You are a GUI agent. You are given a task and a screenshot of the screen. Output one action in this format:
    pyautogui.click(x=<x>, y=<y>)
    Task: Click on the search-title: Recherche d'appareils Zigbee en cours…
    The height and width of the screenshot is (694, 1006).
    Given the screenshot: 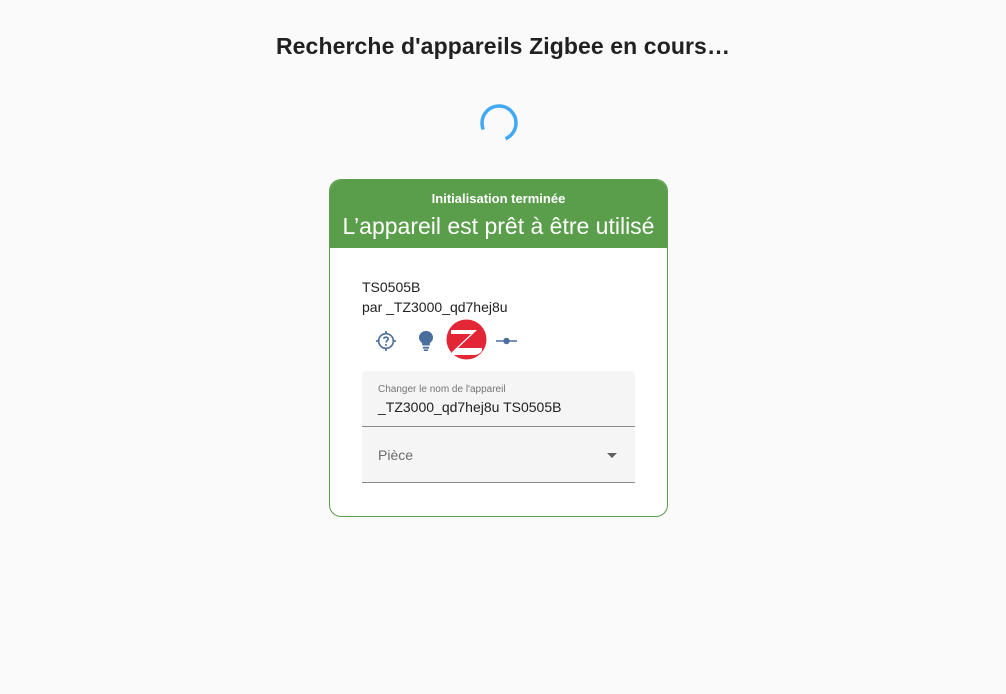 What is the action you would take?
    pyautogui.click(x=503, y=46)
    